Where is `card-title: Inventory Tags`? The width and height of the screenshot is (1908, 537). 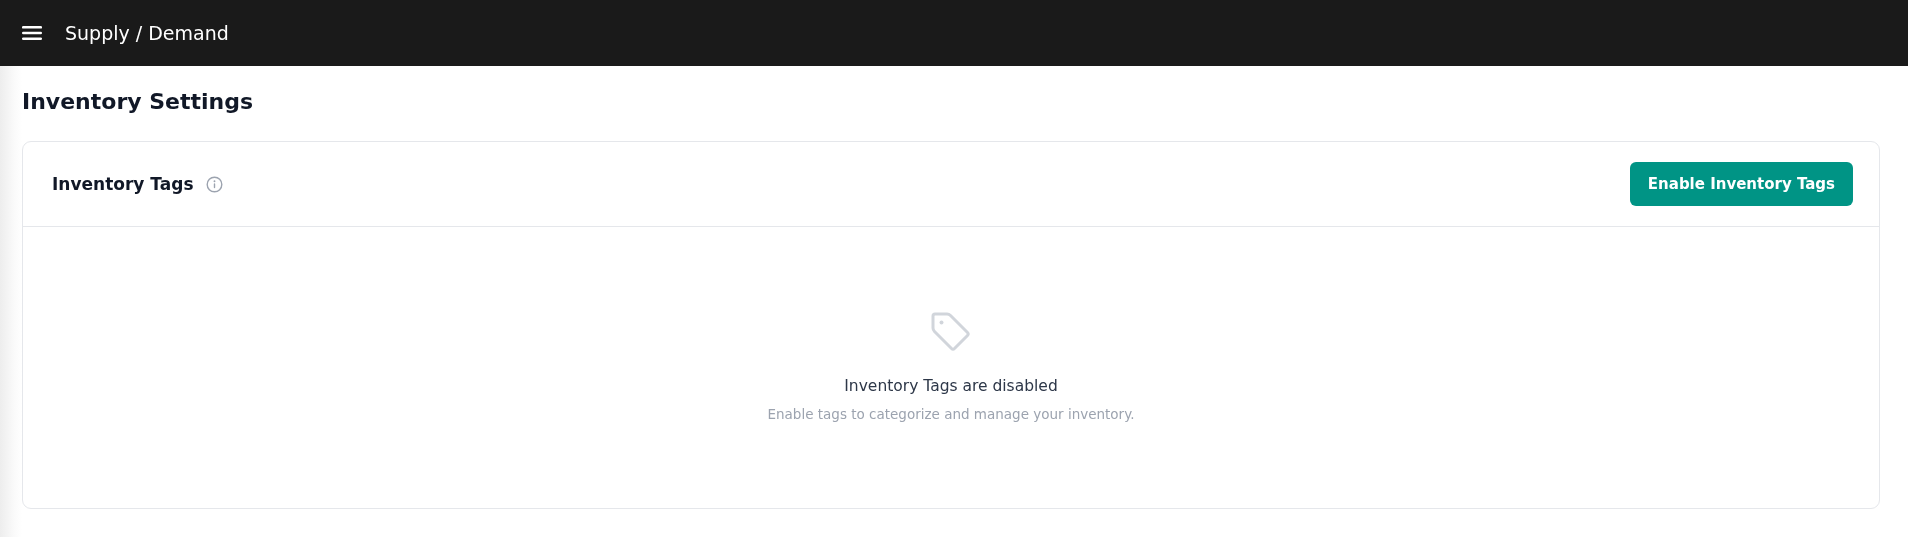 card-title: Inventory Tags is located at coordinates (123, 184).